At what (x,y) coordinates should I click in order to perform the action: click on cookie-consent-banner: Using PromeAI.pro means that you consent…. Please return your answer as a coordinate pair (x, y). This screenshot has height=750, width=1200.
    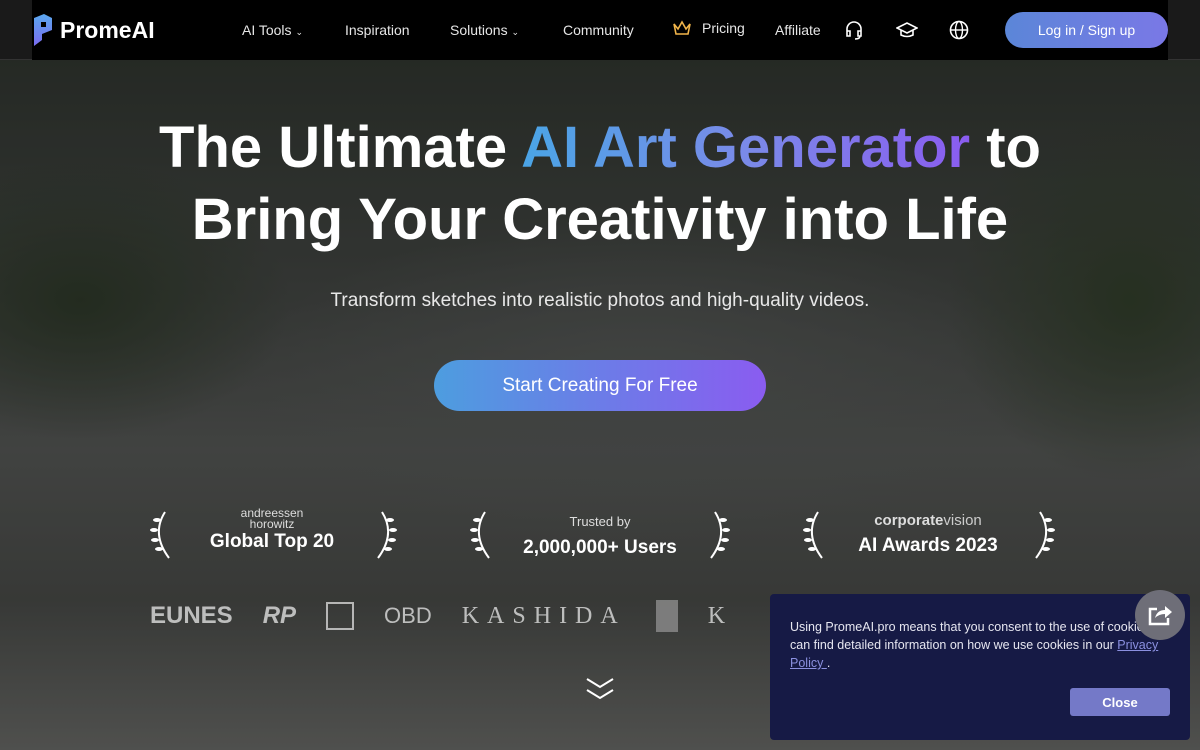
    Looking at the image, I should click on (980, 667).